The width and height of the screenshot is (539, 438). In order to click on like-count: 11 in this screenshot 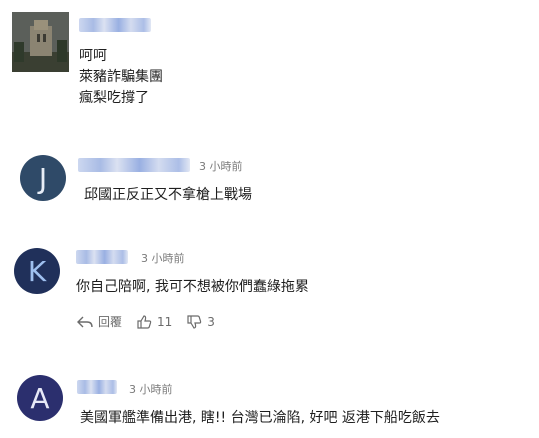, I will do `click(165, 321)`.